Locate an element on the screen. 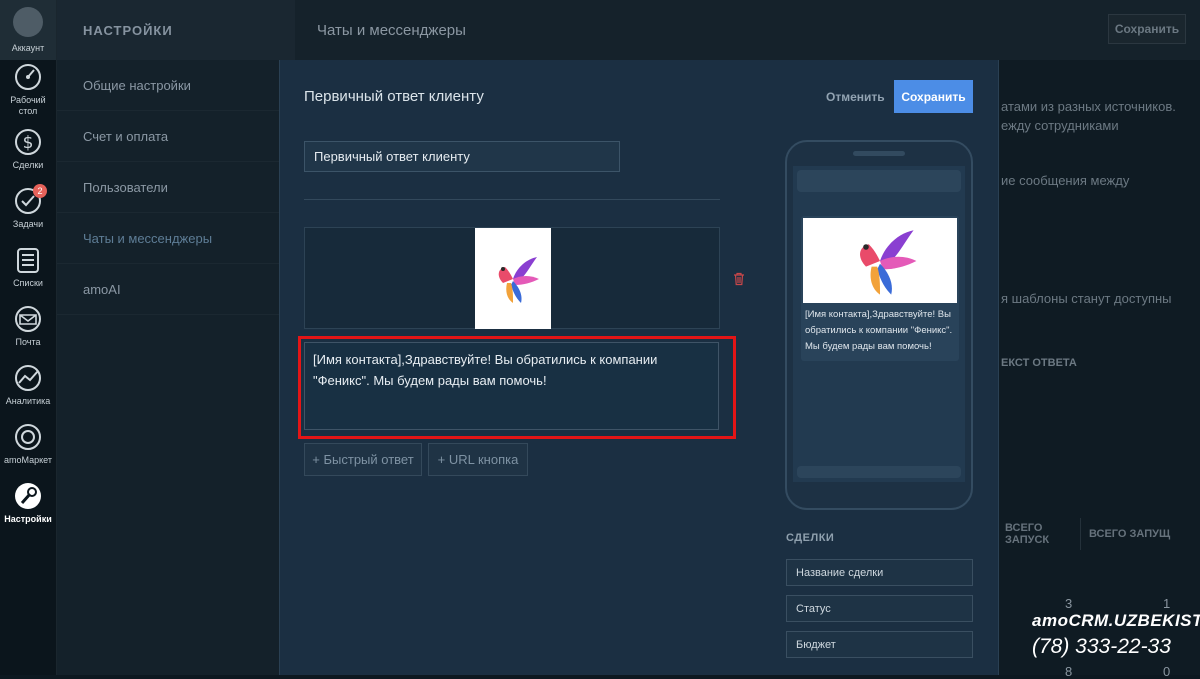  submenu-heading: НАСТРОЙКИ is located at coordinates (176, 30).